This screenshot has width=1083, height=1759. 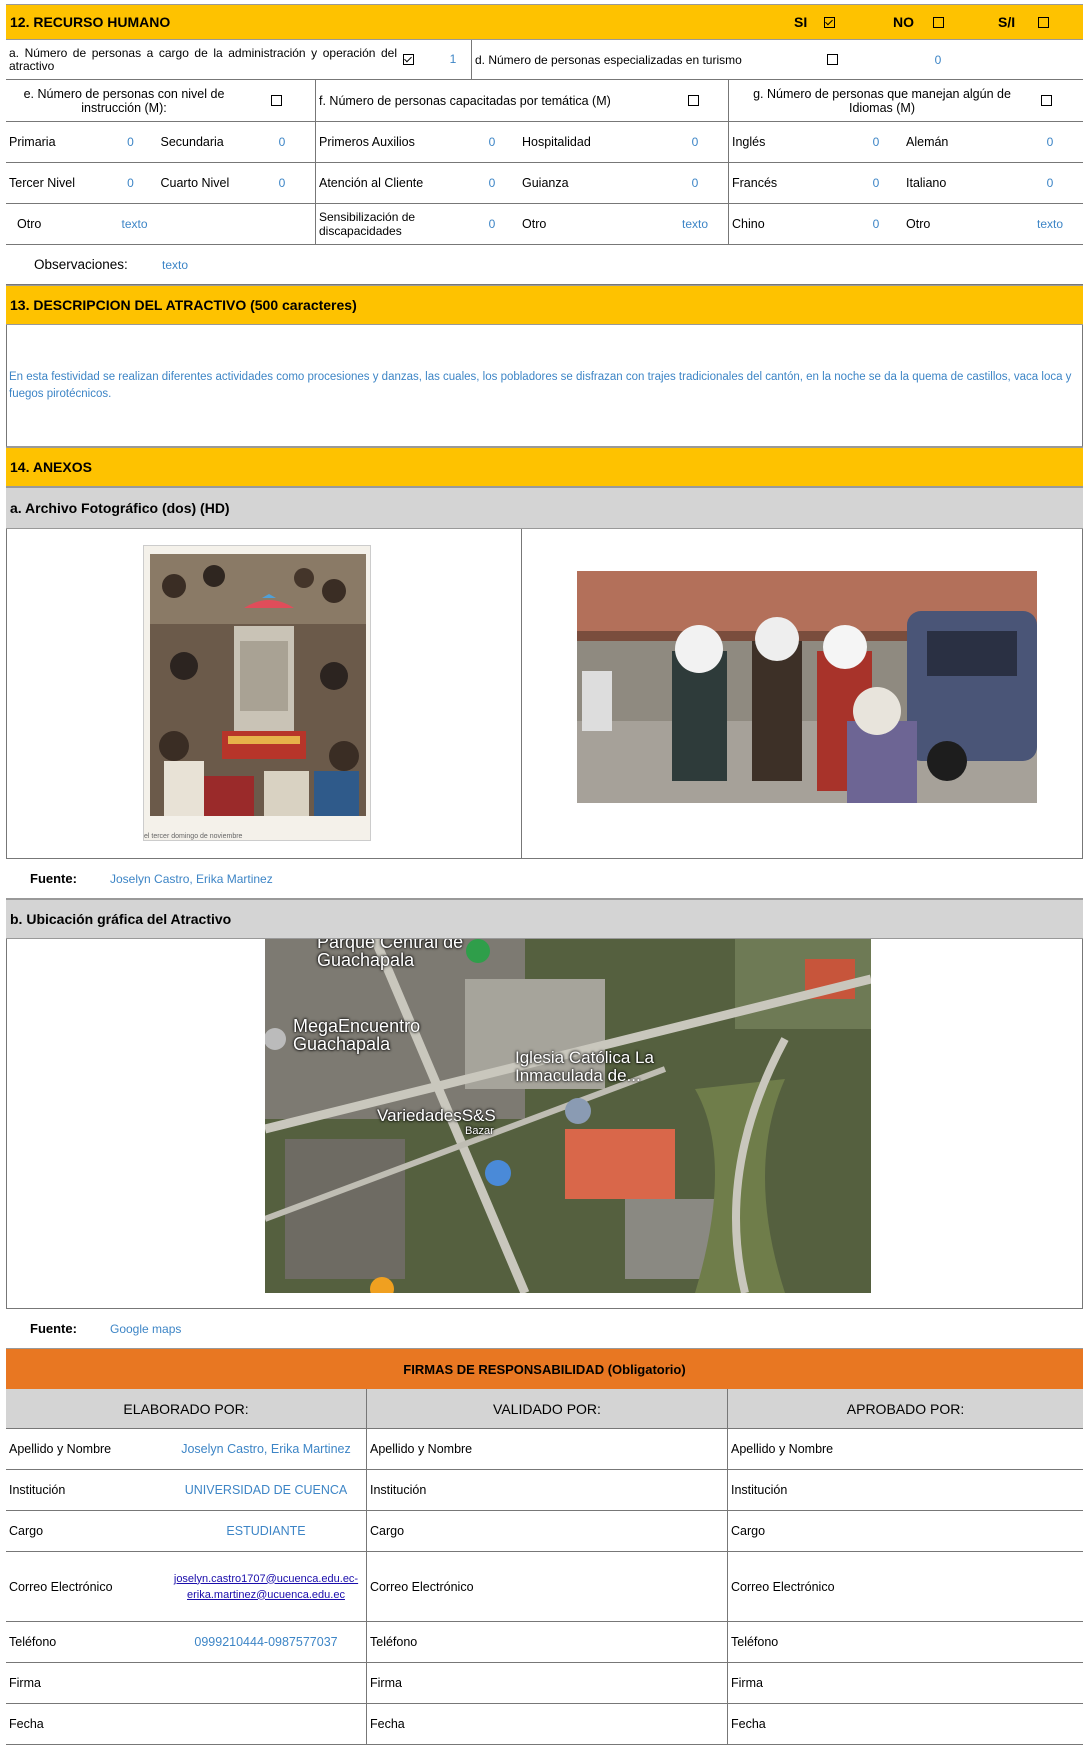 What do you see at coordinates (266, 1642) in the screenshot?
I see `firma-value-text: 0999210444-0987577037` at bounding box center [266, 1642].